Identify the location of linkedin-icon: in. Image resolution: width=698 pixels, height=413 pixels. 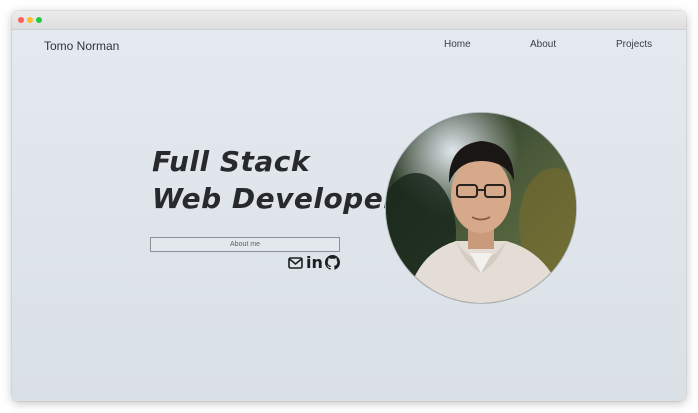
(314, 262).